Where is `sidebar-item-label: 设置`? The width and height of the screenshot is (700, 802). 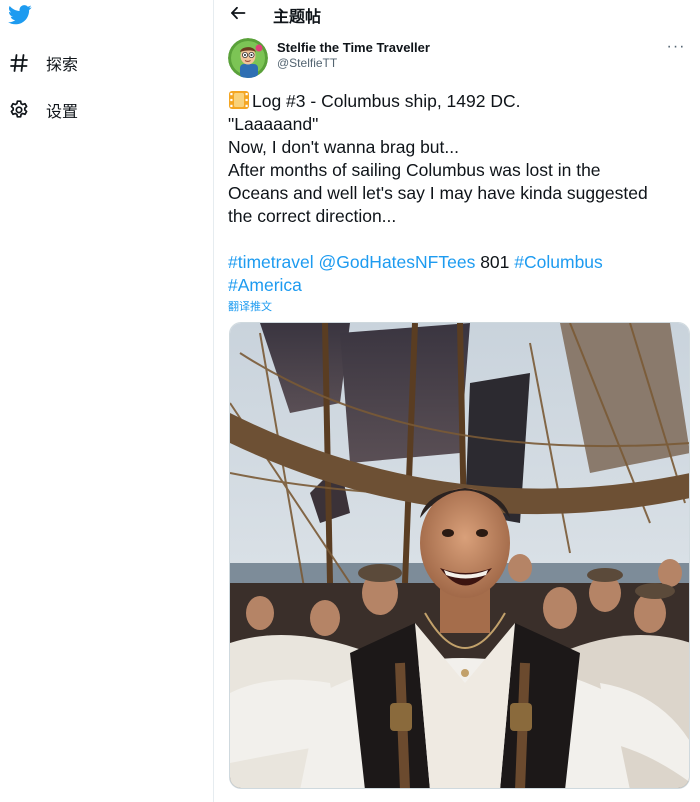 sidebar-item-label: 设置 is located at coordinates (62, 111).